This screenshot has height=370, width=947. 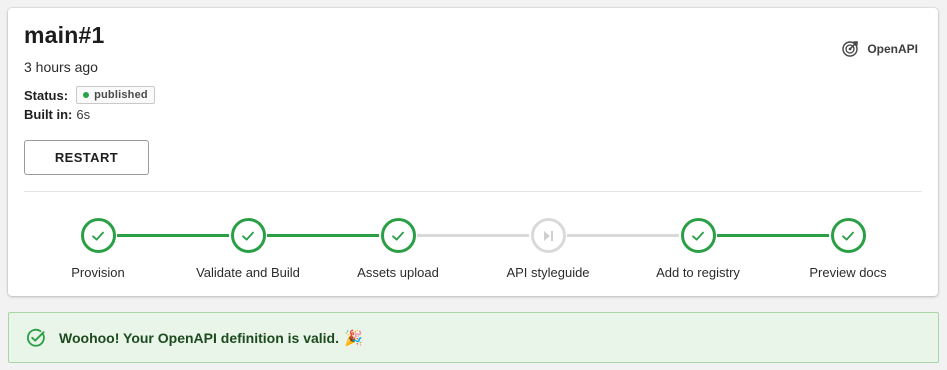 What do you see at coordinates (698, 272) in the screenshot?
I see `step-label: Add to registry` at bounding box center [698, 272].